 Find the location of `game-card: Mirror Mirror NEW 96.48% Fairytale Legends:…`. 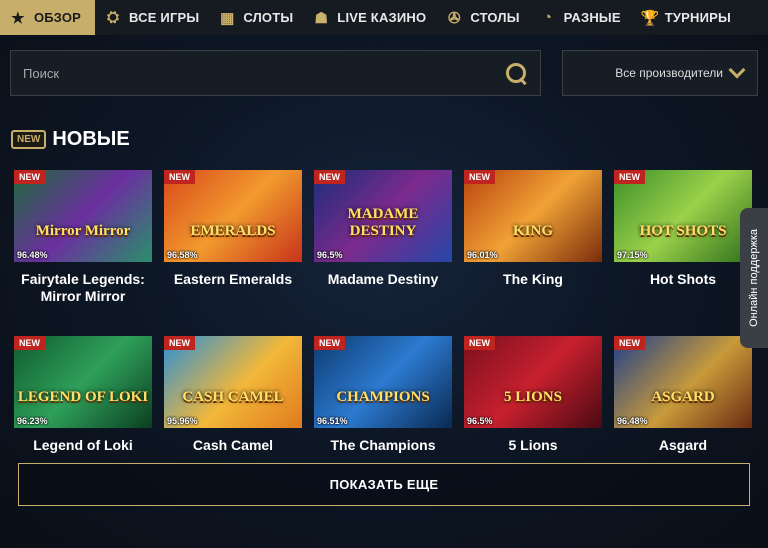

game-card: Mirror Mirror NEW 96.48% Fairytale Legends:… is located at coordinates (83, 237).